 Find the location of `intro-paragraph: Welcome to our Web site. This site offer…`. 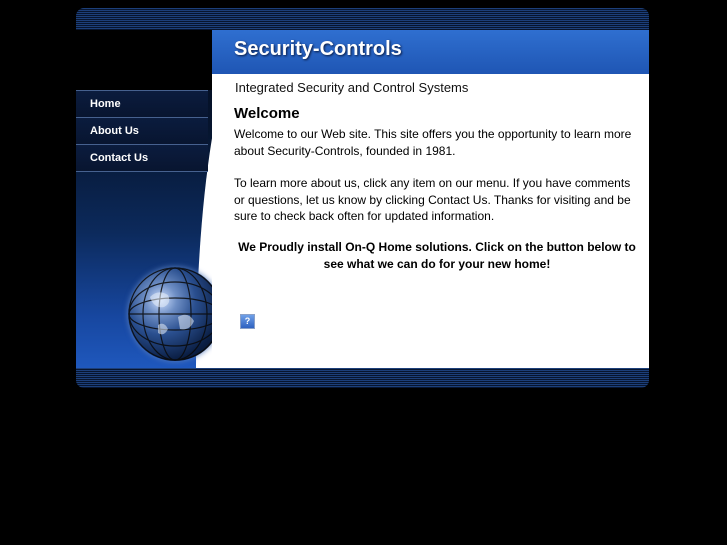

intro-paragraph: Welcome to our Web site. This site offer… is located at coordinates (433, 142).